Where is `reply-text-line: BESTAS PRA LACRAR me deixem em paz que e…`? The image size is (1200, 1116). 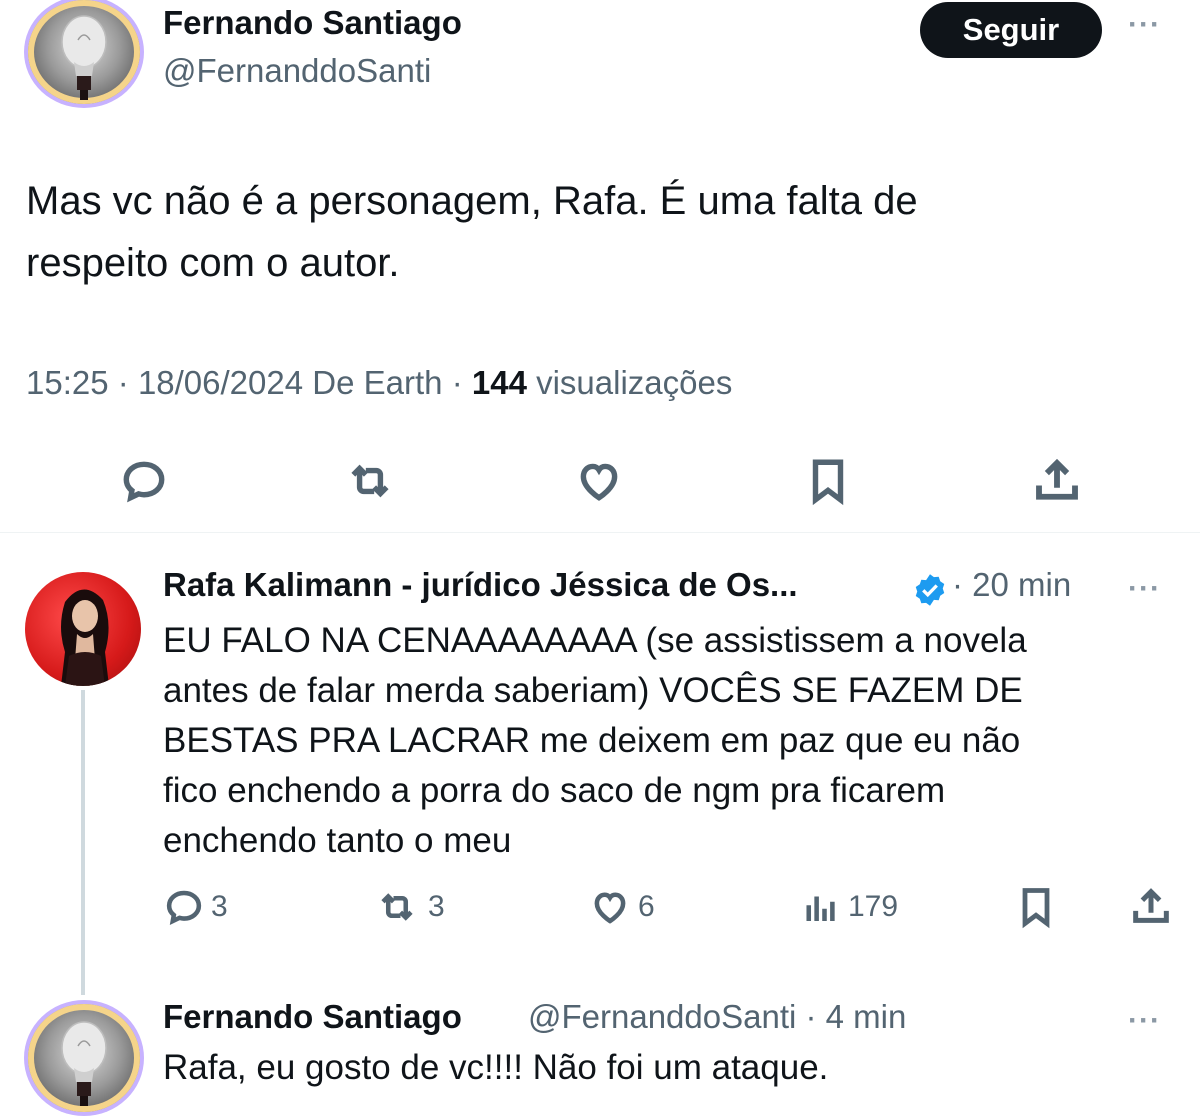 reply-text-line: BESTAS PRA LACRAR me deixem em paz que e… is located at coordinates (592, 740).